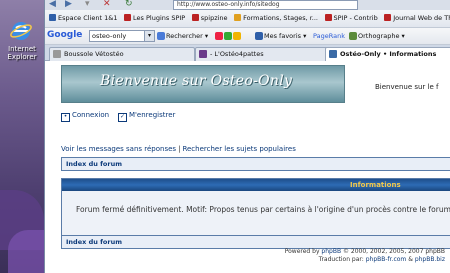  What do you see at coordinates (238, 149) in the screenshot?
I see `popular-topics-link: Rechercher les sujets populaires` at bounding box center [238, 149].